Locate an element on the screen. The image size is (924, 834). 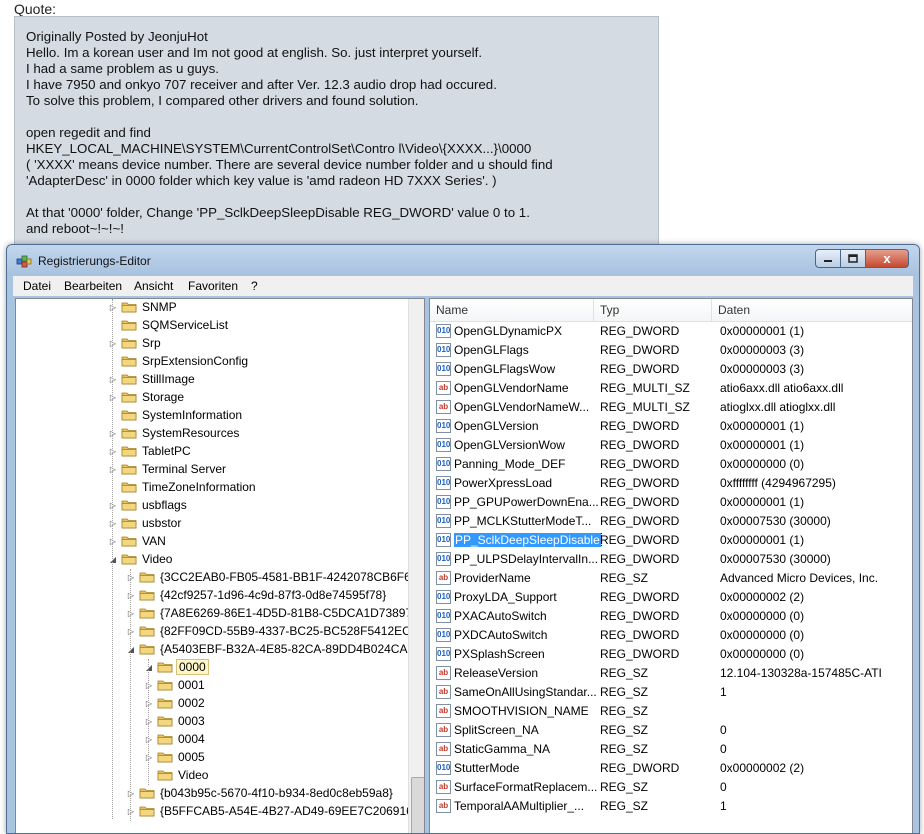
tree-item: ▷ 0004 is located at coordinates (175, 739).